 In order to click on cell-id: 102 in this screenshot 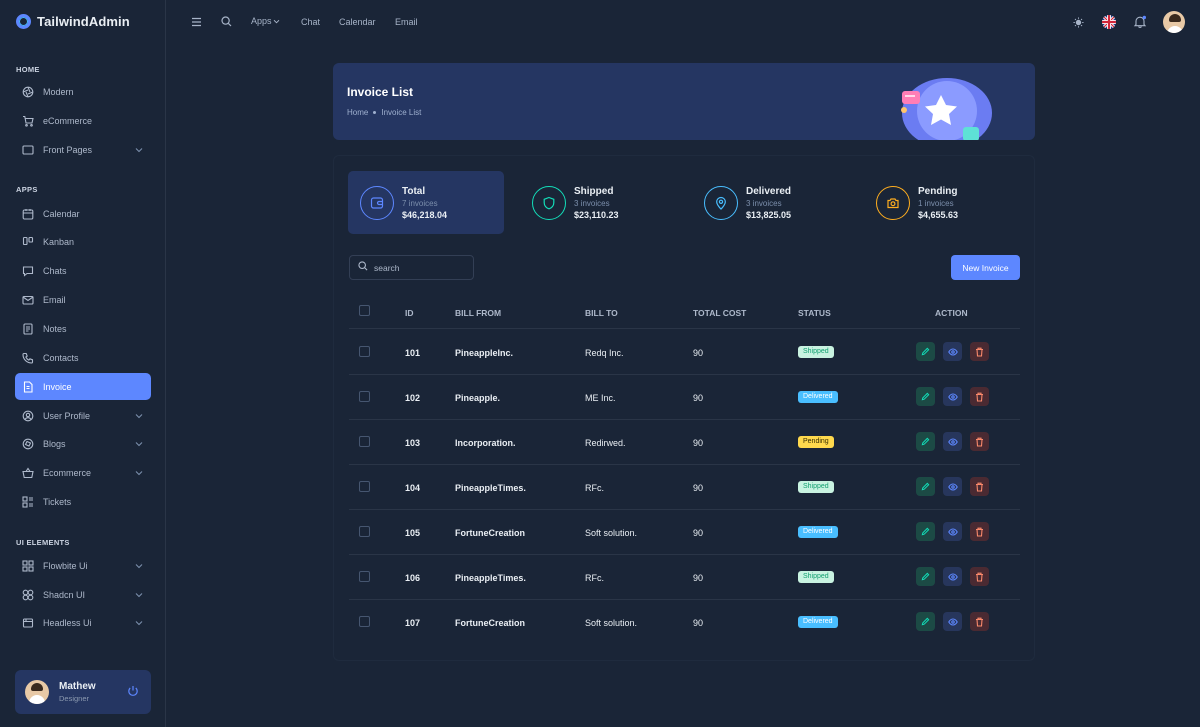, I will do `click(413, 398)`.